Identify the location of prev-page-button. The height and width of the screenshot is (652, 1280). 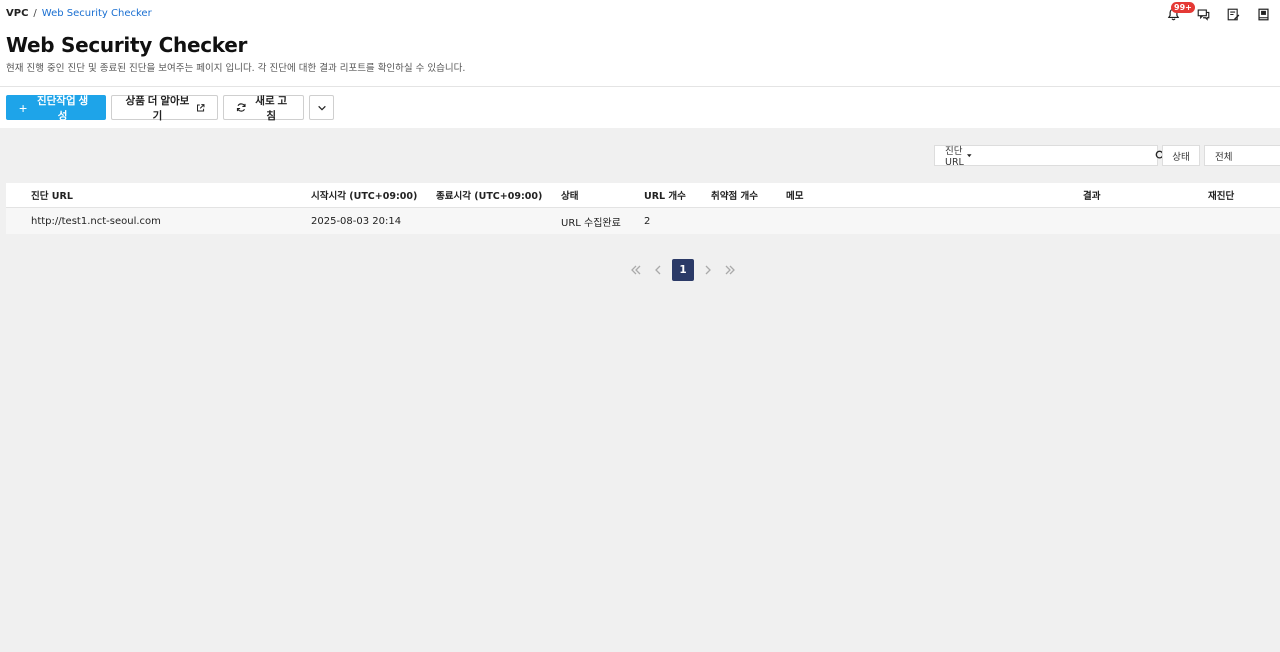
(658, 270).